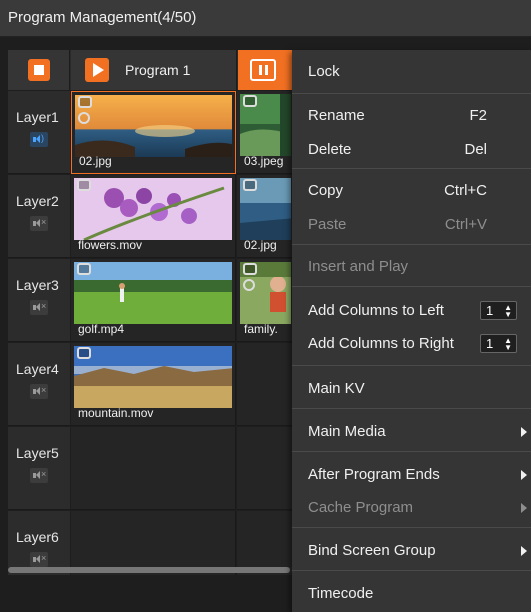 This screenshot has width=531, height=612. Describe the element at coordinates (37, 285) in the screenshot. I see `layer-name: Layer3` at that location.